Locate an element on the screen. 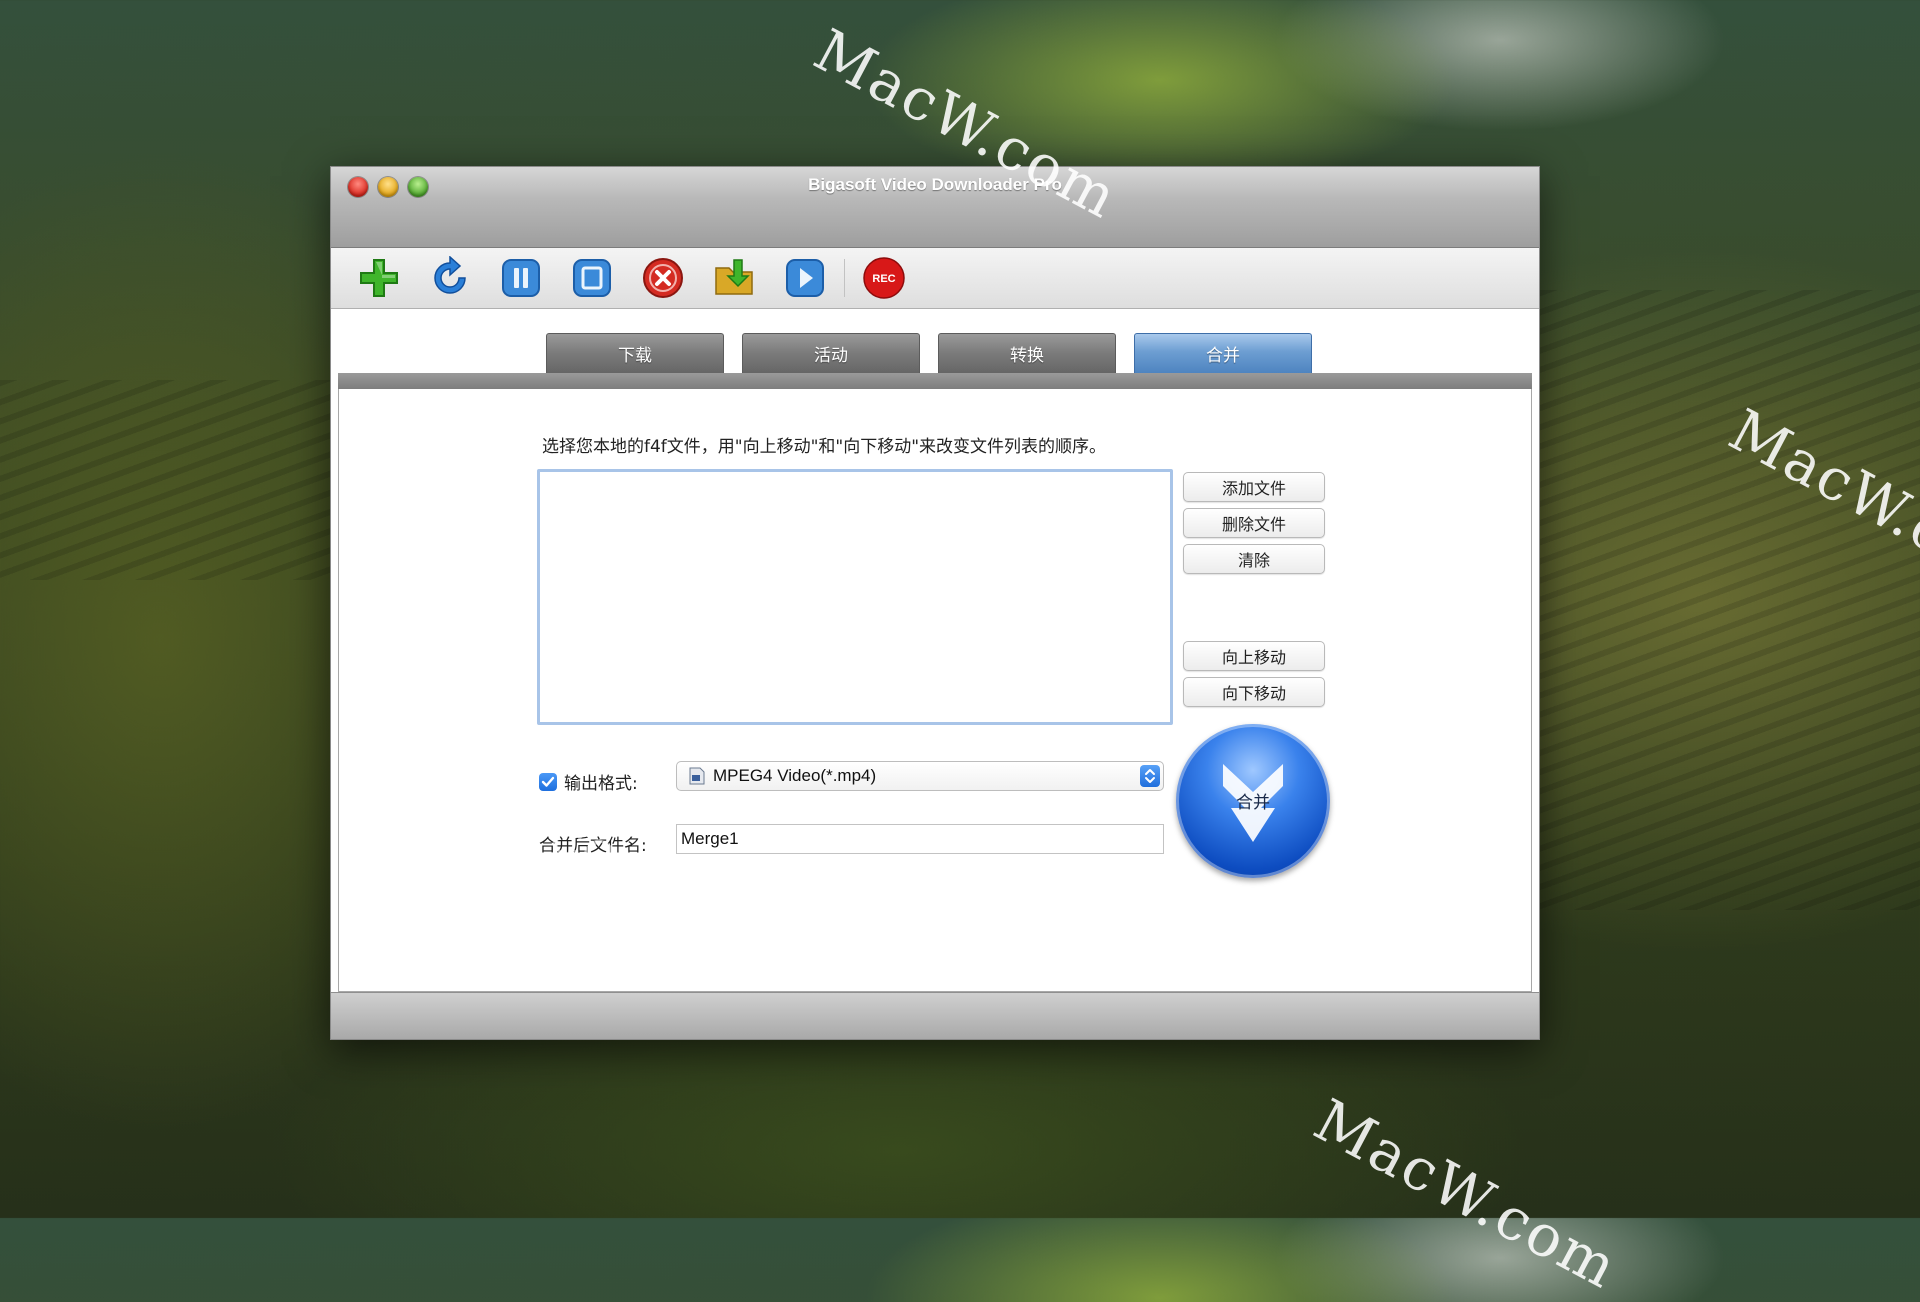 The height and width of the screenshot is (1302, 1920). record-label: REC is located at coordinates (883, 279).